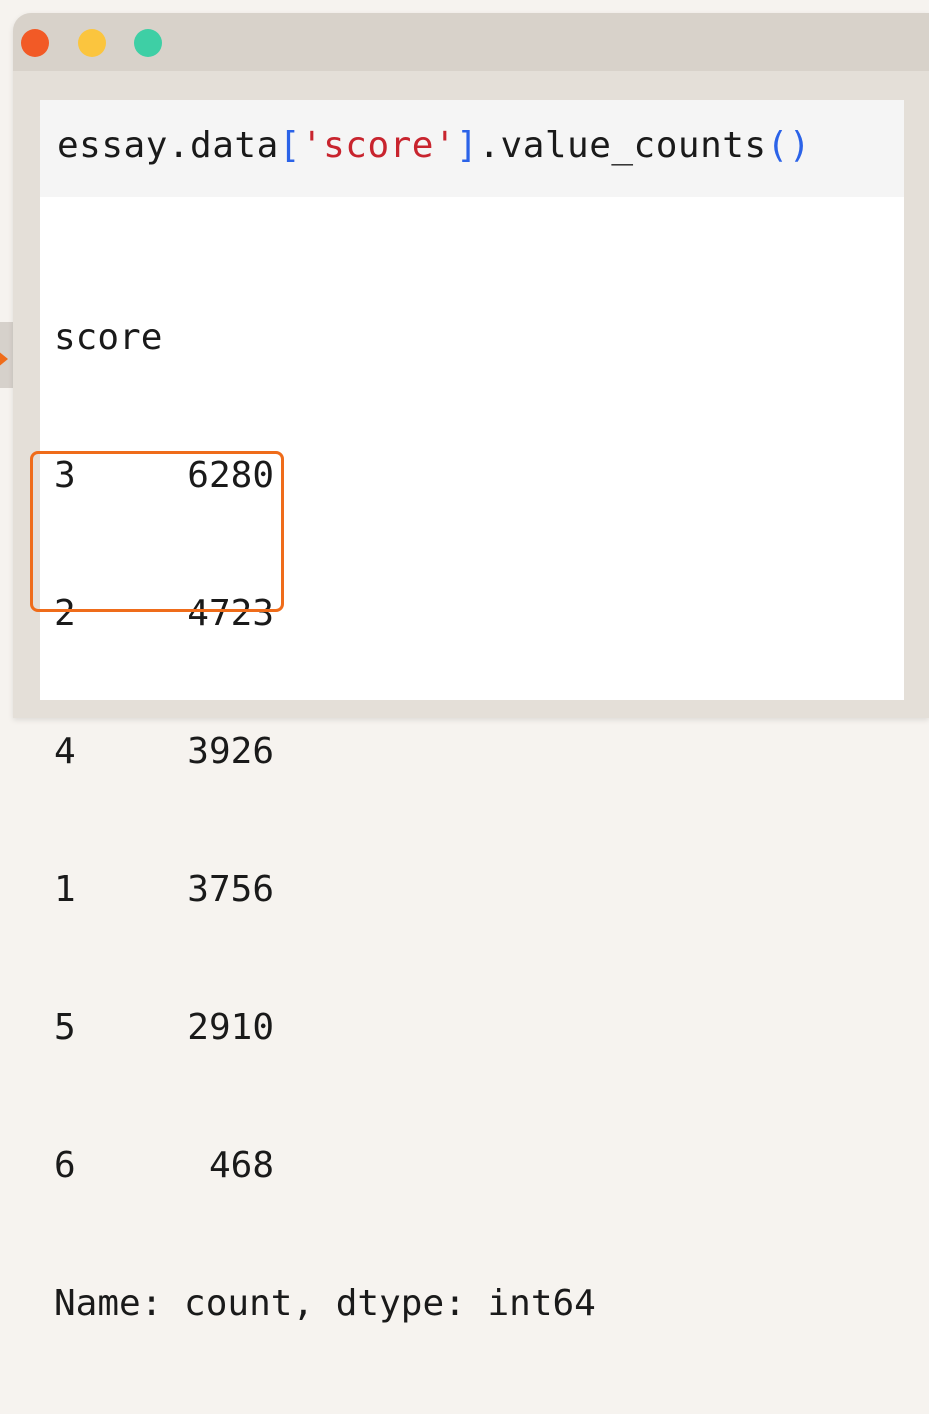 Image resolution: width=929 pixels, height=1414 pixels. I want to click on code-string-arg: 'score', so click(378, 145).